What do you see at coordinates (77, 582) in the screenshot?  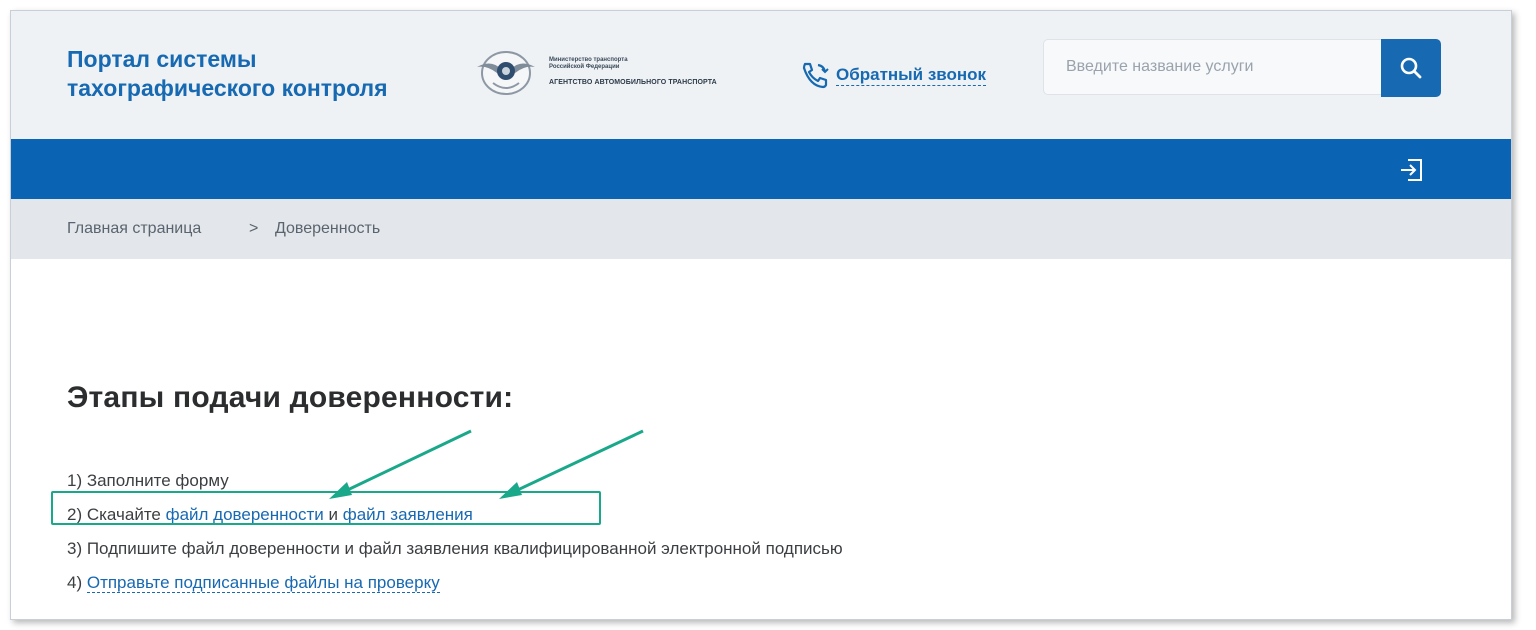 I see `step-4-prefix: 4)` at bounding box center [77, 582].